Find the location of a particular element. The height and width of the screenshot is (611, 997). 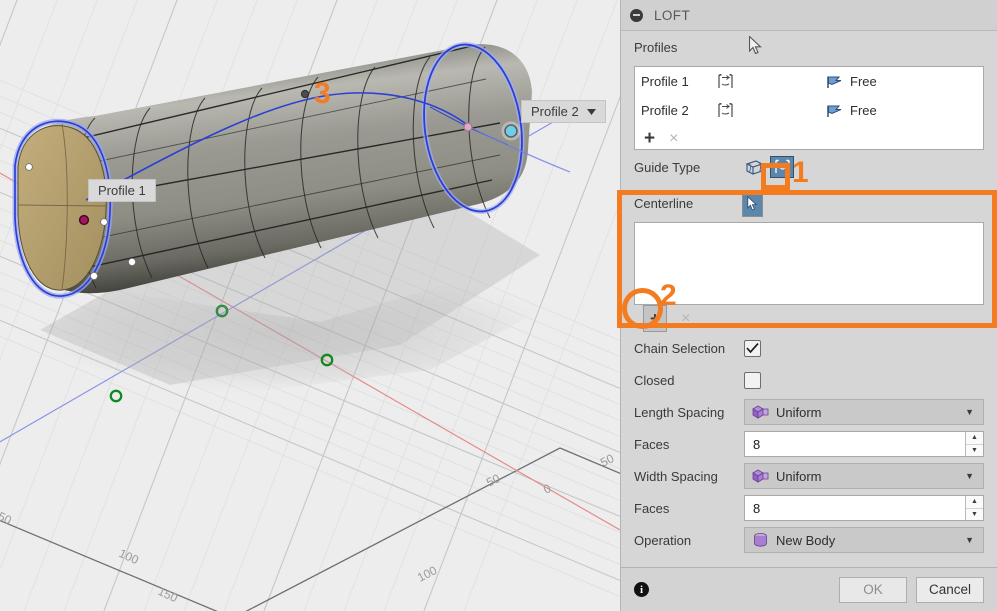

length-faces-input: 8 ▲ ▼ is located at coordinates (864, 444).